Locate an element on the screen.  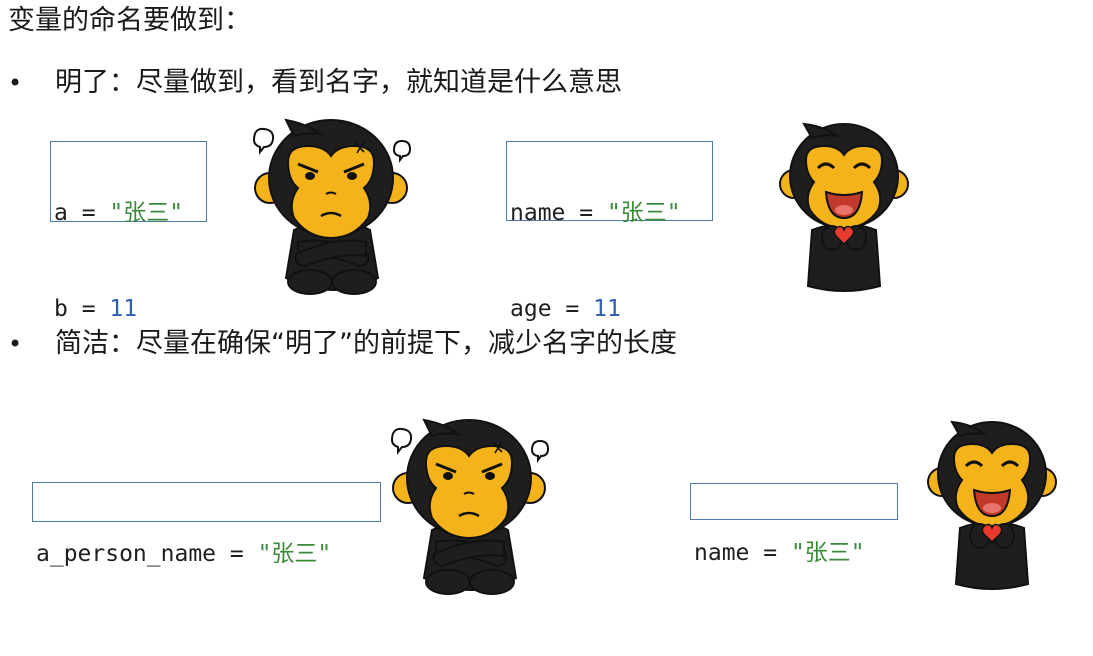
bullet-text-concise: 简洁：尽量在确保“明了”的前提下，减少名字的长度 is located at coordinates (366, 343).